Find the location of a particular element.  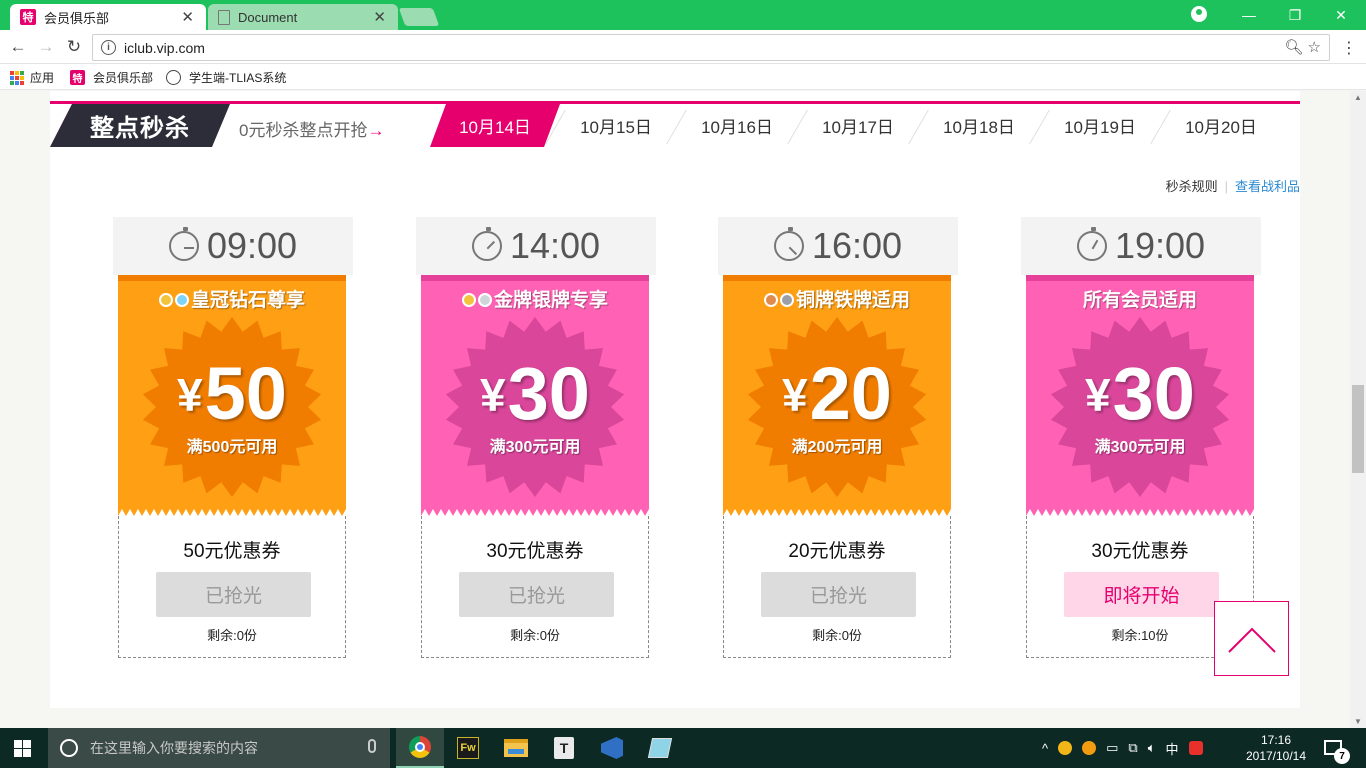

taskbar-notes is located at coordinates (660, 748).